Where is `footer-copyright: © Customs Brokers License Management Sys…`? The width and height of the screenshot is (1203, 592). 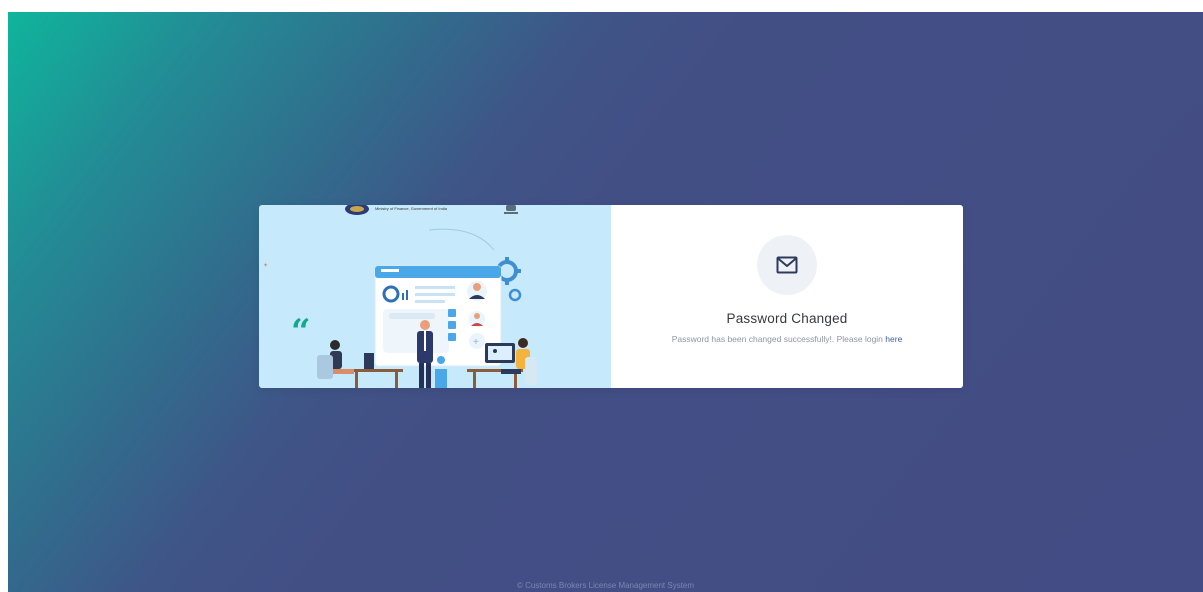 footer-copyright: © Customs Brokers License Management Sys… is located at coordinates (605, 585).